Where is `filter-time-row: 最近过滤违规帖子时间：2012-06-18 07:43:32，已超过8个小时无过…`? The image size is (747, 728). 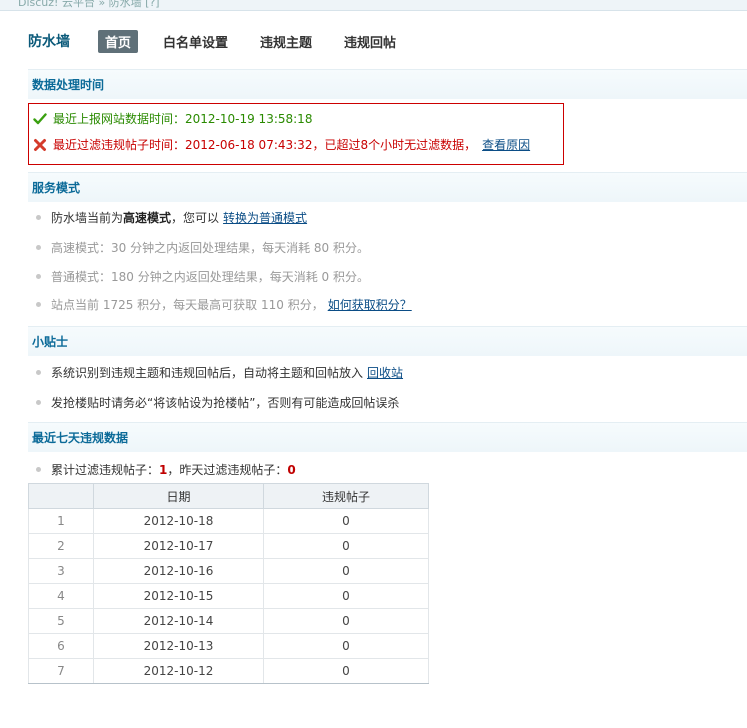 filter-time-row: 最近过滤违规帖子时间：2012-06-18 07:43:32，已超过8个小时无过… is located at coordinates (281, 144).